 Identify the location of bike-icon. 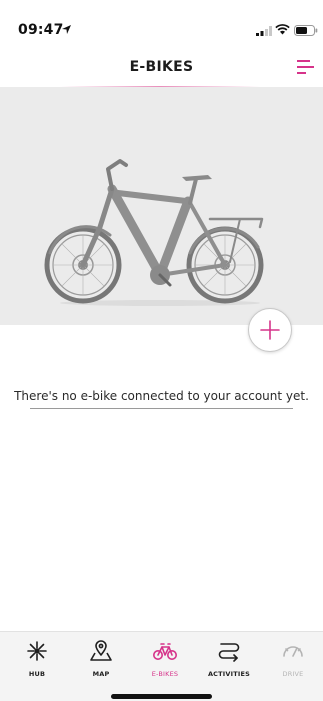
(165, 651).